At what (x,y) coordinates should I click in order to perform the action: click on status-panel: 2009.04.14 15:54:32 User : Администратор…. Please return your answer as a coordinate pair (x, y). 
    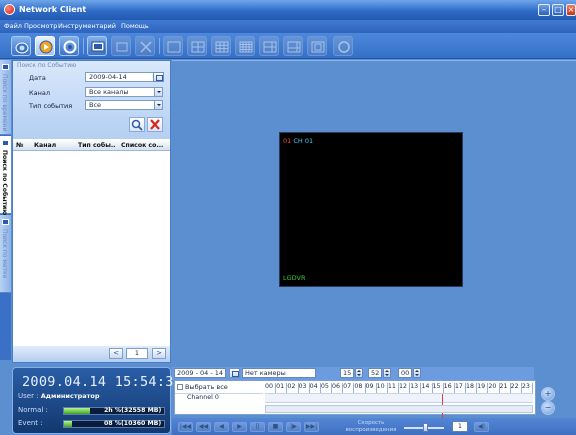
    Looking at the image, I should click on (97, 400).